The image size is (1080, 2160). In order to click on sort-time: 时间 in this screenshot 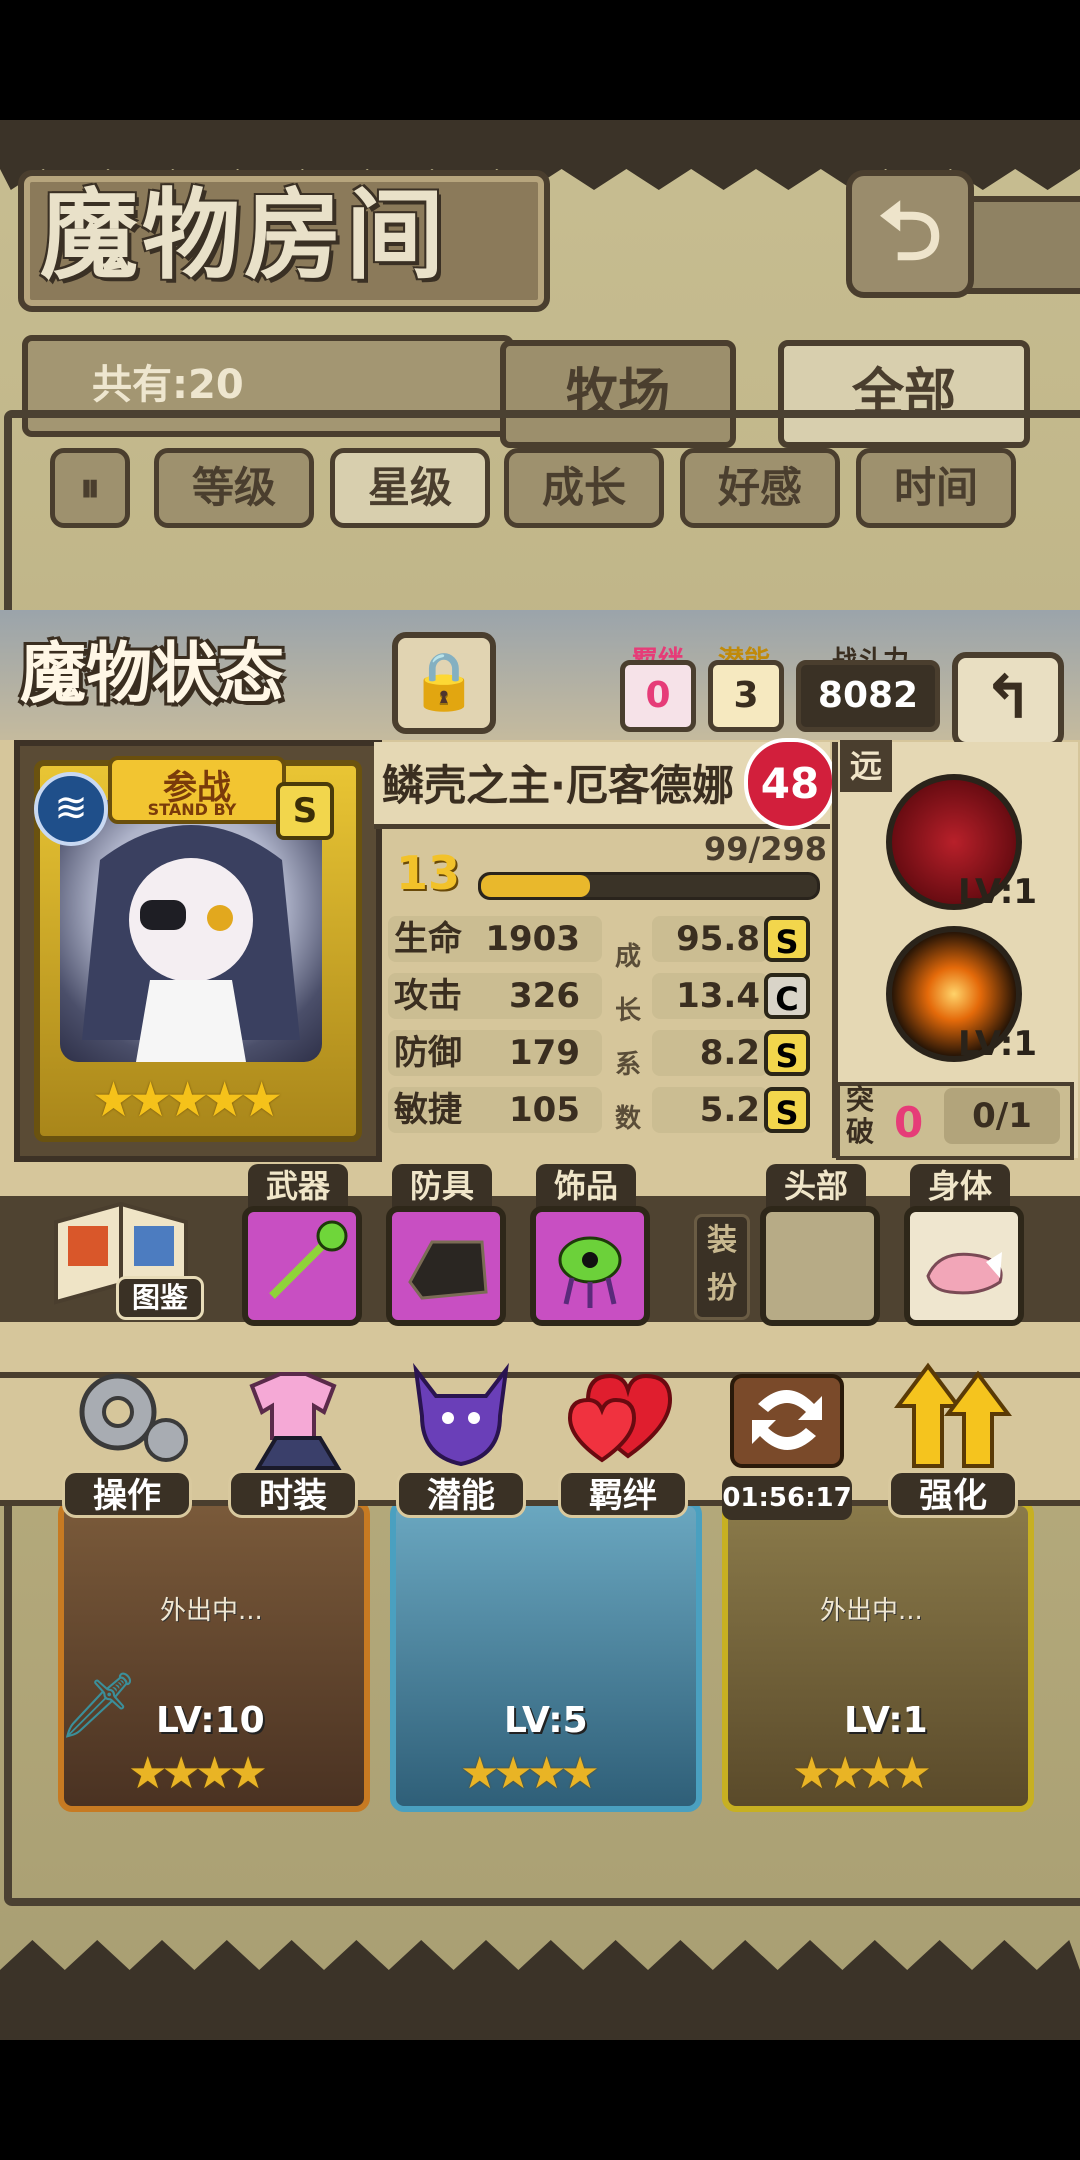, I will do `click(936, 488)`.